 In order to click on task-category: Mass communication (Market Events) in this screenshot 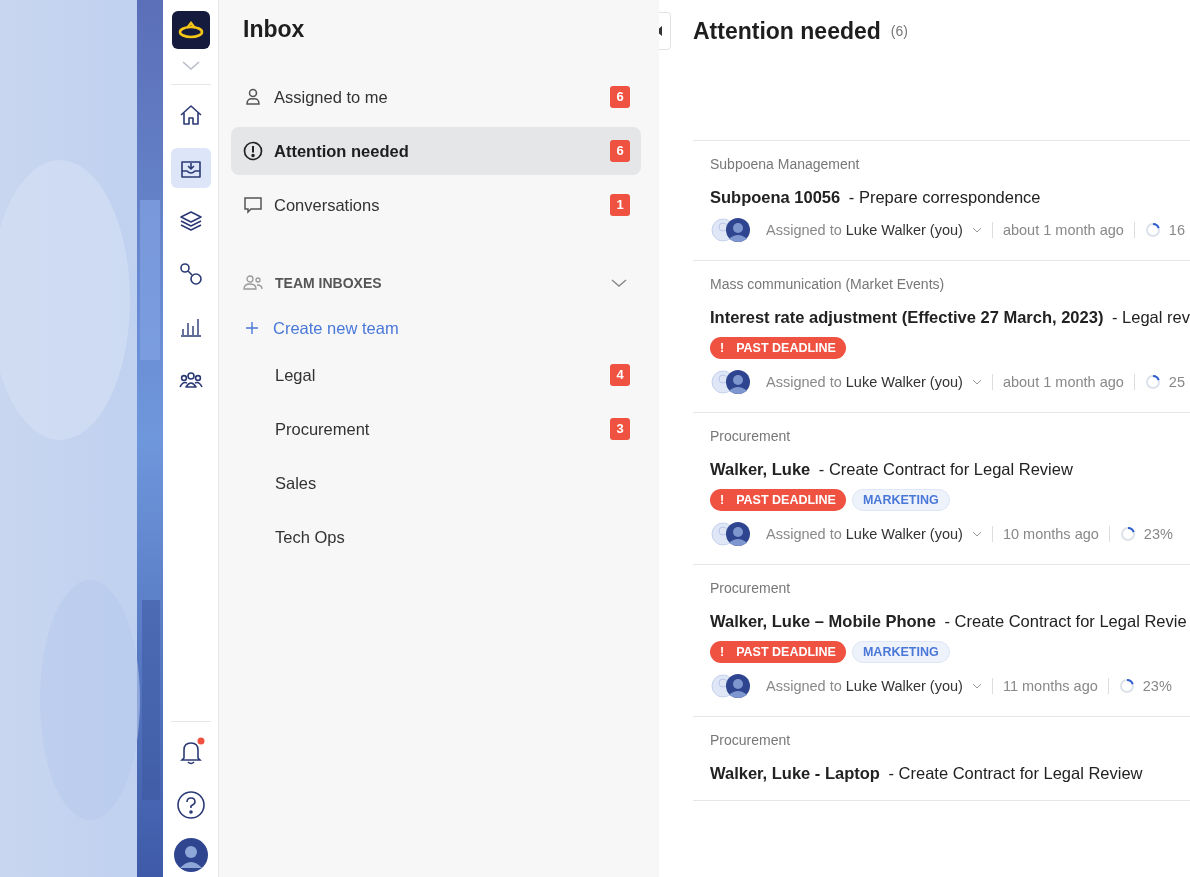, I will do `click(828, 285)`.